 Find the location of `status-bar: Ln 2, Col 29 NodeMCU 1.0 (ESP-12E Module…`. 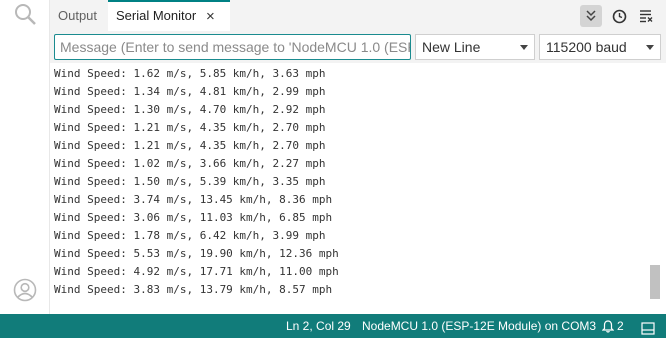

status-bar: Ln 2, Col 29 NodeMCU 1.0 (ESP-12E Module… is located at coordinates (333, 326).